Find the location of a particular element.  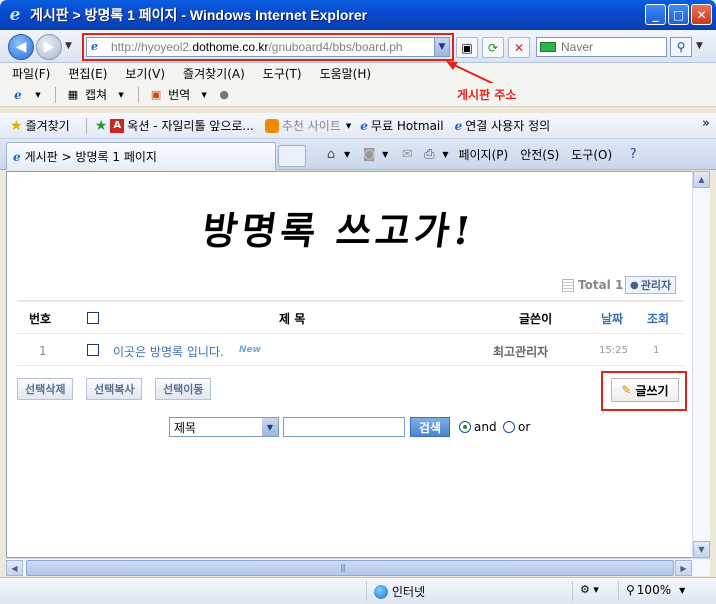

suggested-dropdown-icon: ▼ is located at coordinates (348, 126).